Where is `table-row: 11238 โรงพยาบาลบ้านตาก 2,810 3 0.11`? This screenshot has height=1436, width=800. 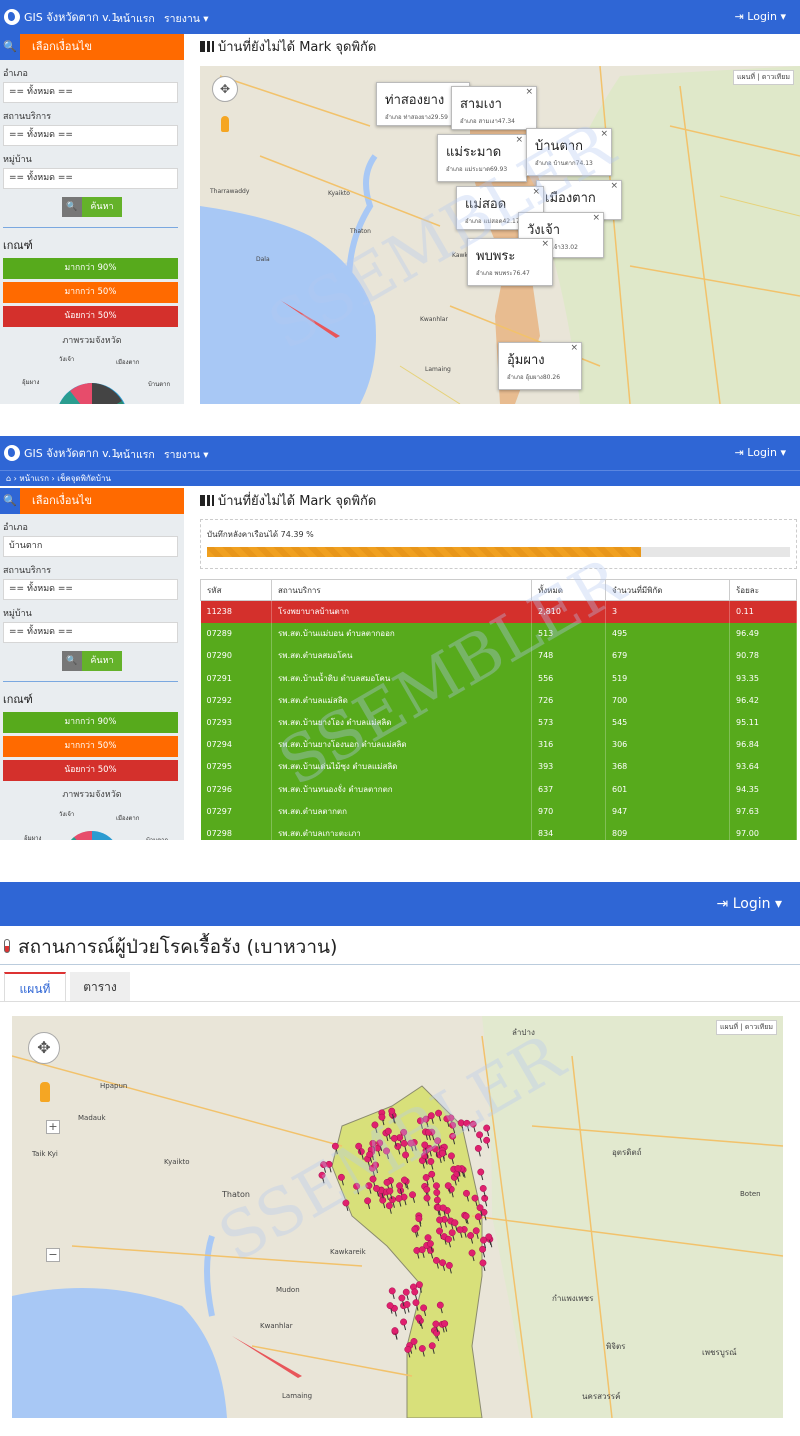
table-row: 11238 โรงพยาบาลบ้านตาก 2,810 3 0.11 is located at coordinates (498, 611).